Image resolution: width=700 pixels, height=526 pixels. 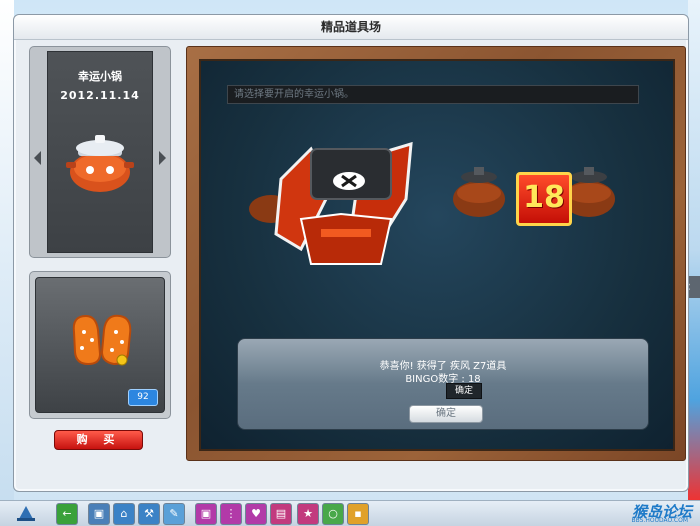 I want to click on dots-icon: ⋮, so click(x=231, y=514).